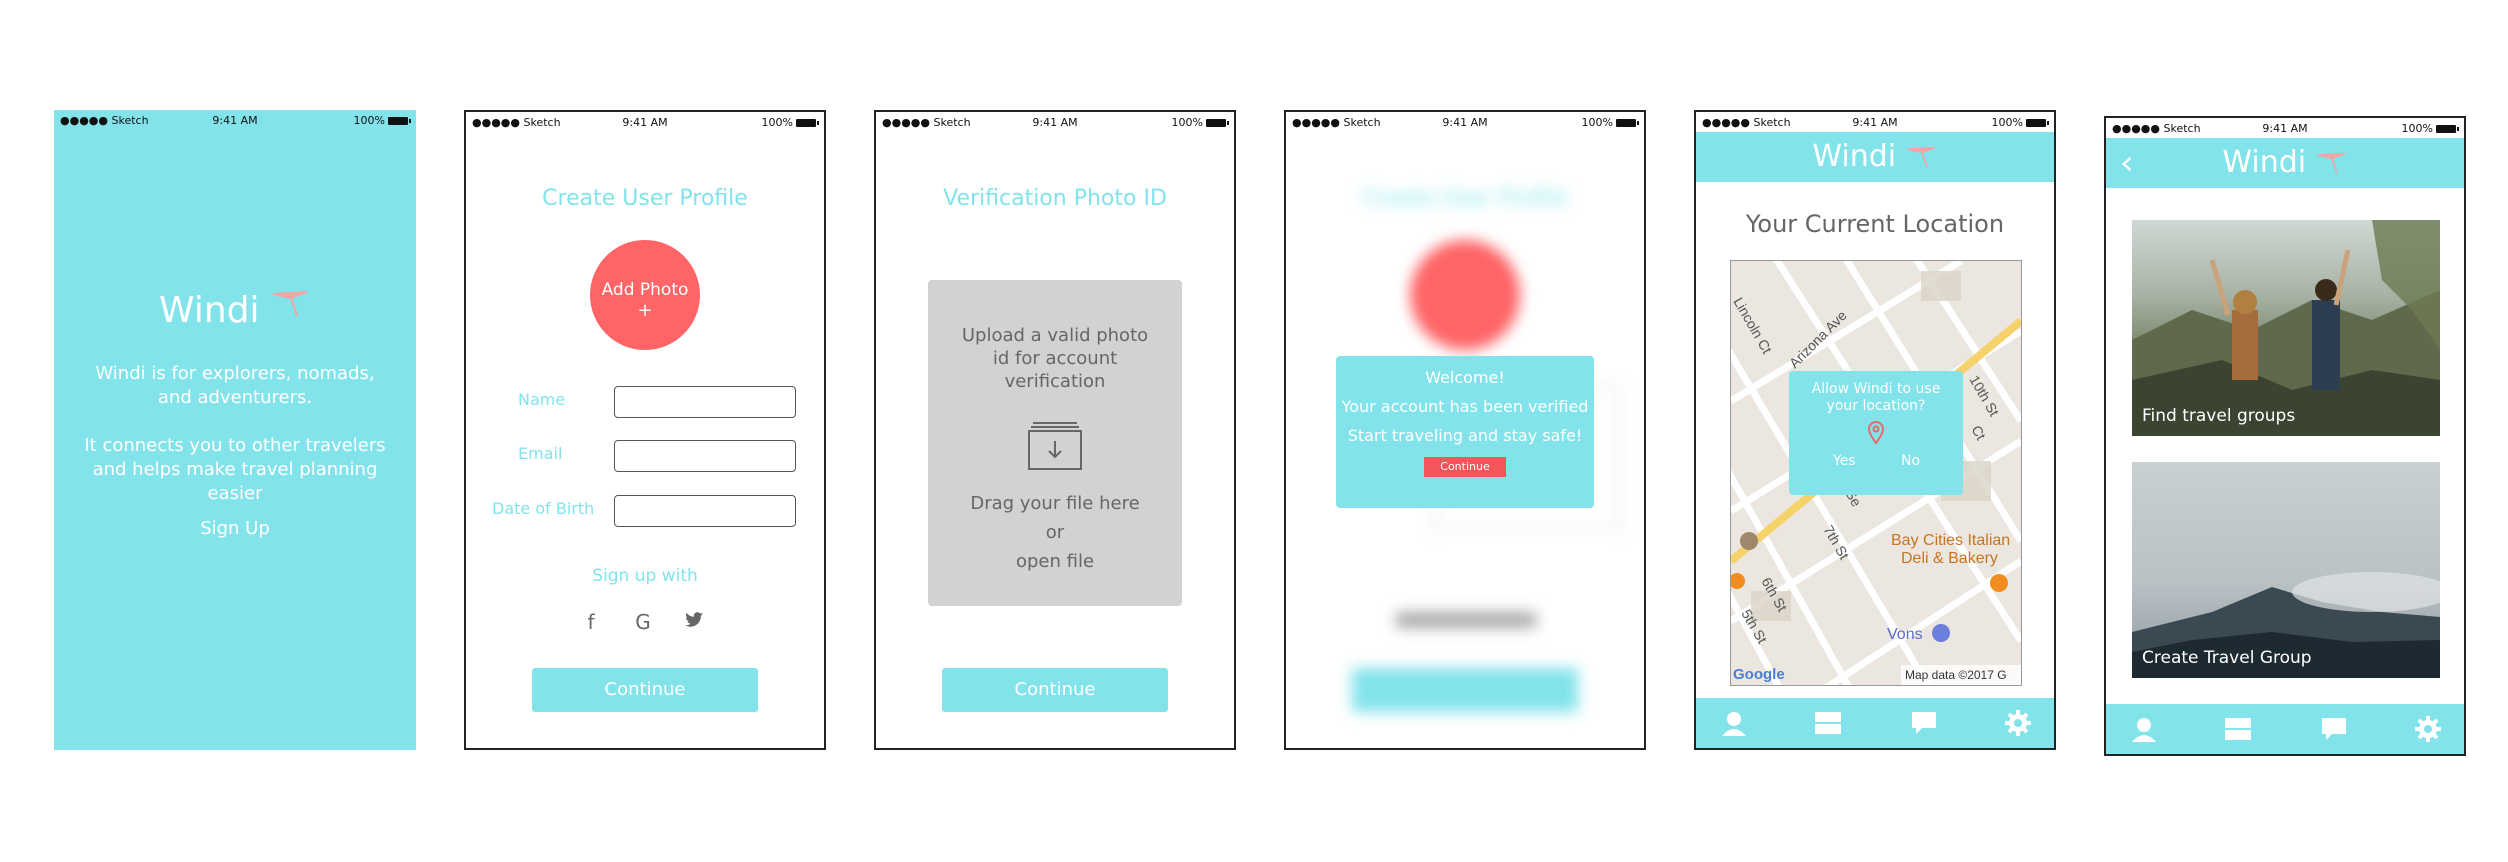 Image resolution: width=2508 pixels, height=862 pixels. What do you see at coordinates (645, 198) in the screenshot?
I see `page-title: Create User Profile` at bounding box center [645, 198].